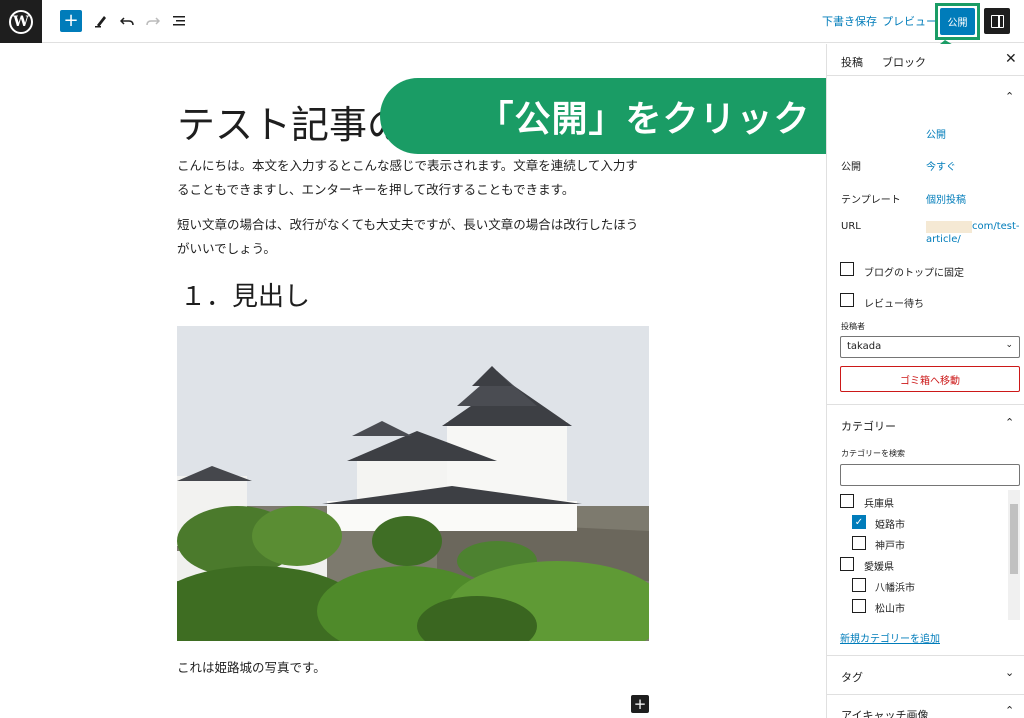 This screenshot has width=1024, height=718. What do you see at coordinates (909, 21) in the screenshot?
I see `preview-link: プレビュー` at bounding box center [909, 21].